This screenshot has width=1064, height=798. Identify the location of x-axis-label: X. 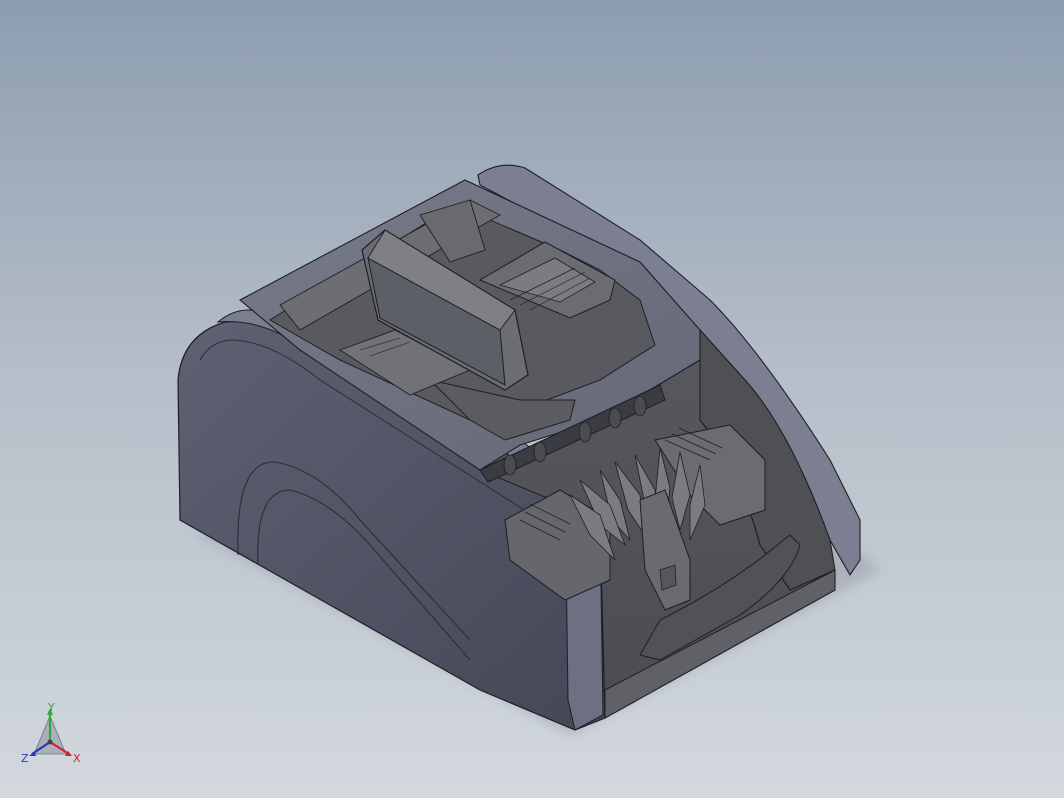
(77, 758).